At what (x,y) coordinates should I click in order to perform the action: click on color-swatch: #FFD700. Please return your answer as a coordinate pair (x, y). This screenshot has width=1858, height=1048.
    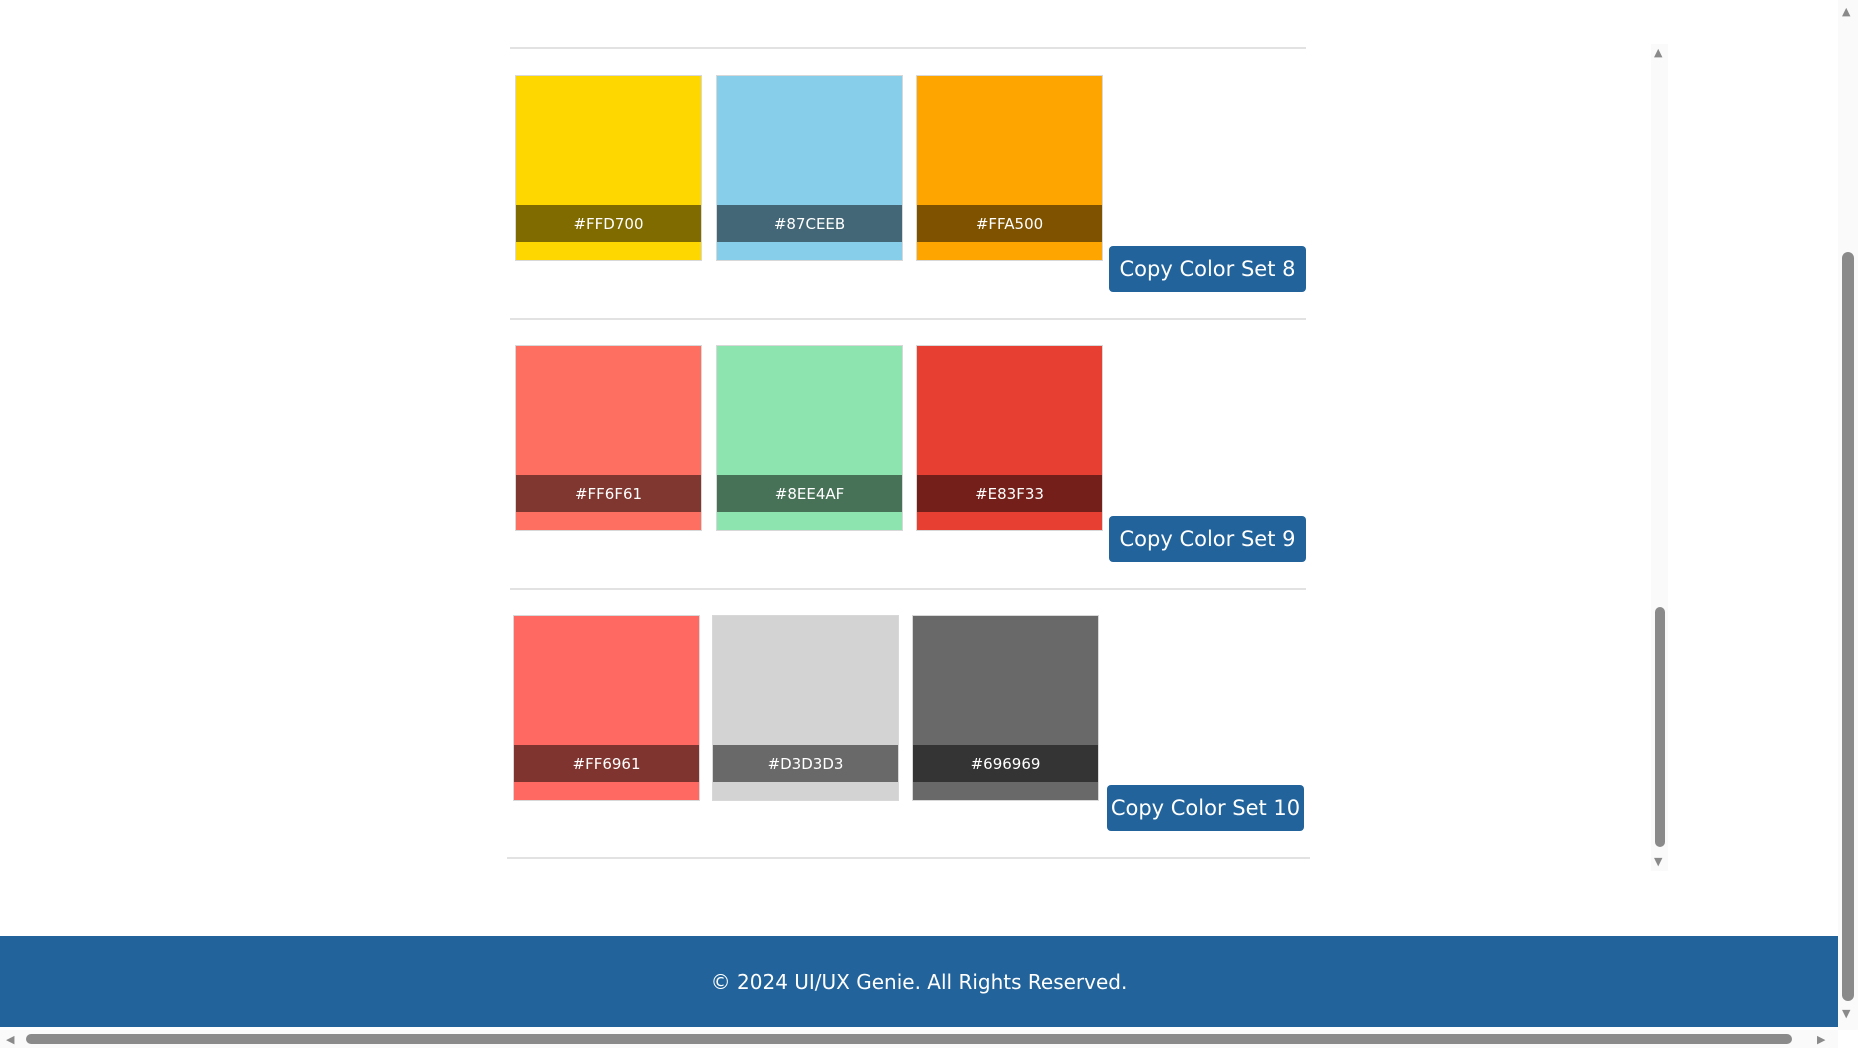
    Looking at the image, I should click on (608, 168).